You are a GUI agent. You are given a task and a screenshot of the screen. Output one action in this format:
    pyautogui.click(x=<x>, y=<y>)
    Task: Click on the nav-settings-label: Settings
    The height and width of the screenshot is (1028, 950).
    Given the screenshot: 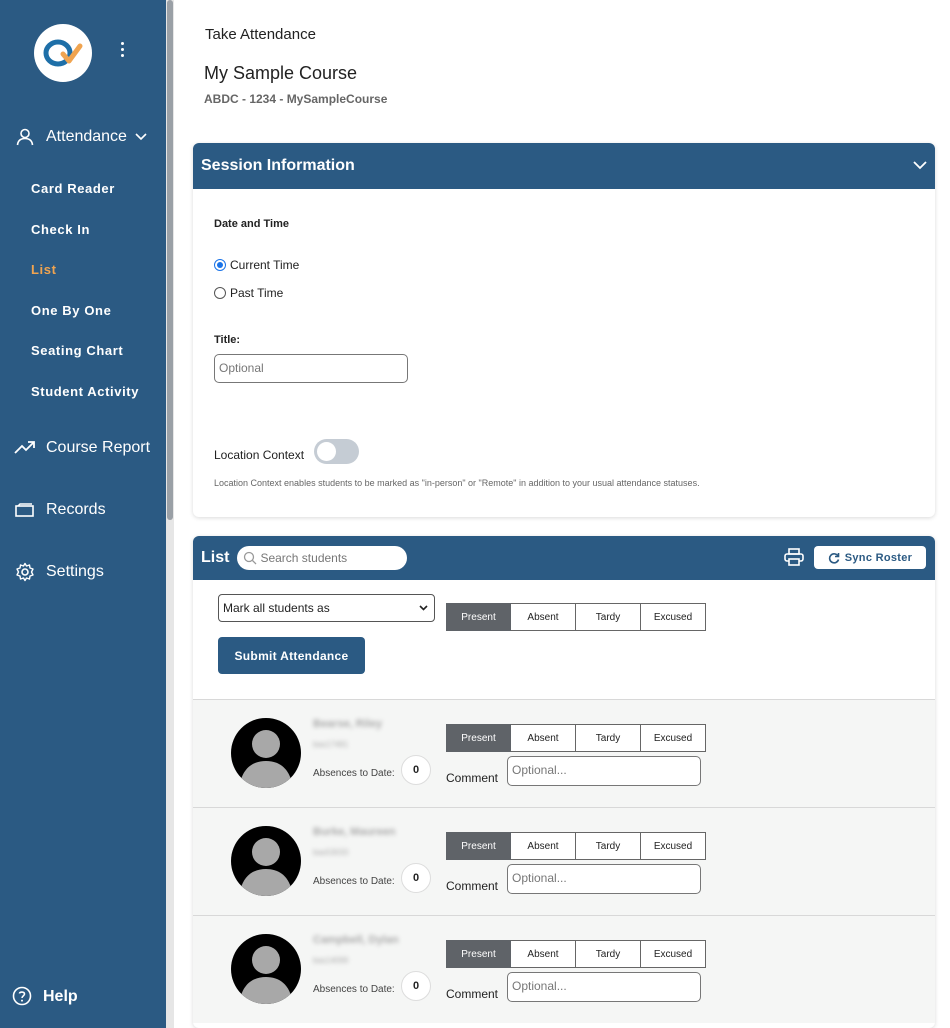 What is the action you would take?
    pyautogui.click(x=75, y=571)
    